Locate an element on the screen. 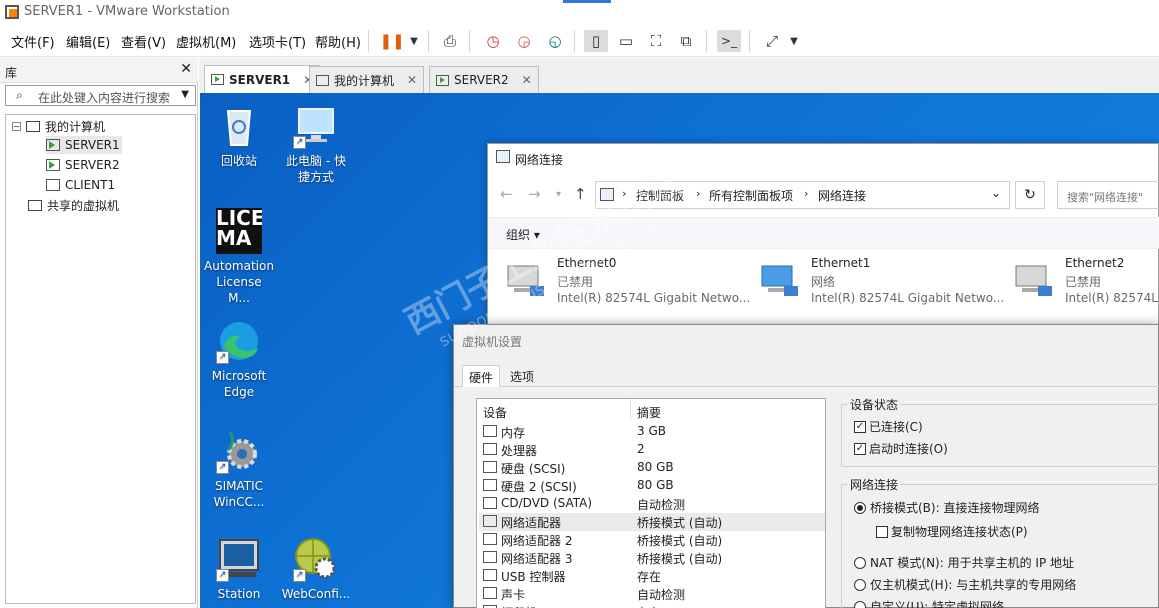 This screenshot has width=1159, height=608. recent-dropdown-icon: ▾ is located at coordinates (558, 194).